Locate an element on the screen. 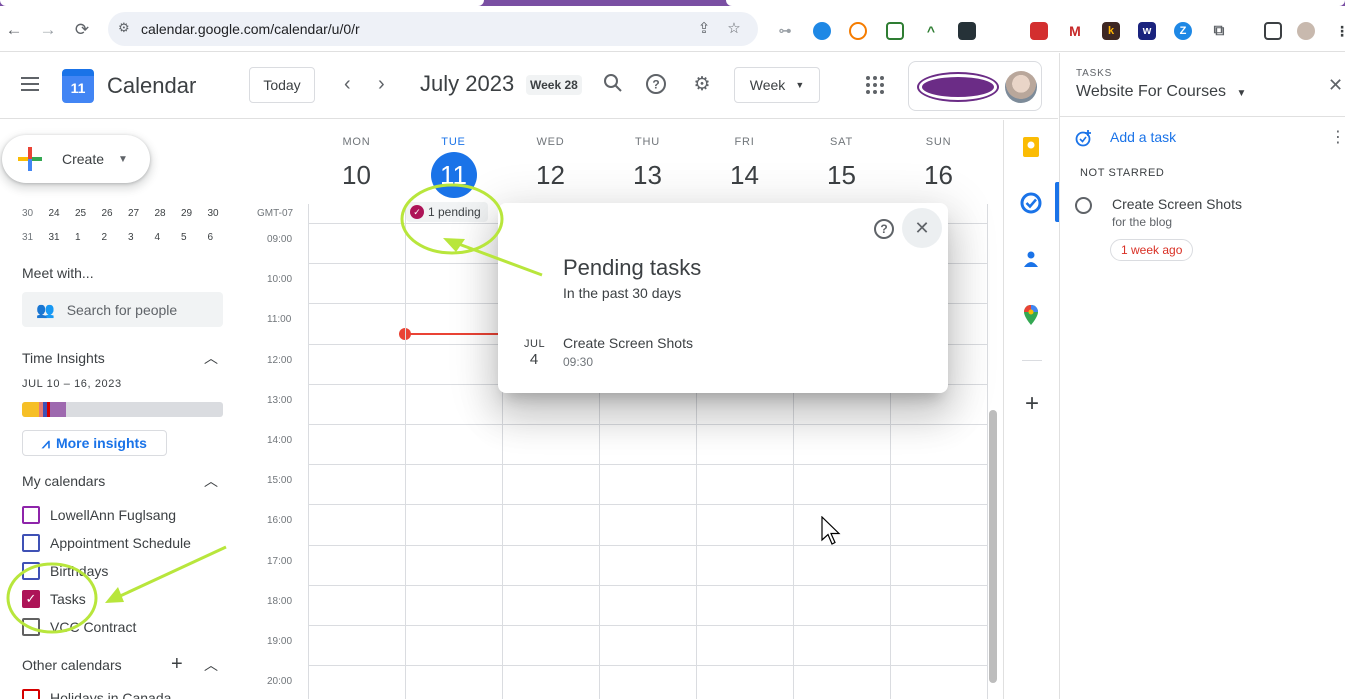 The height and width of the screenshot is (699, 1345). day-number: 11 is located at coordinates (453, 175).